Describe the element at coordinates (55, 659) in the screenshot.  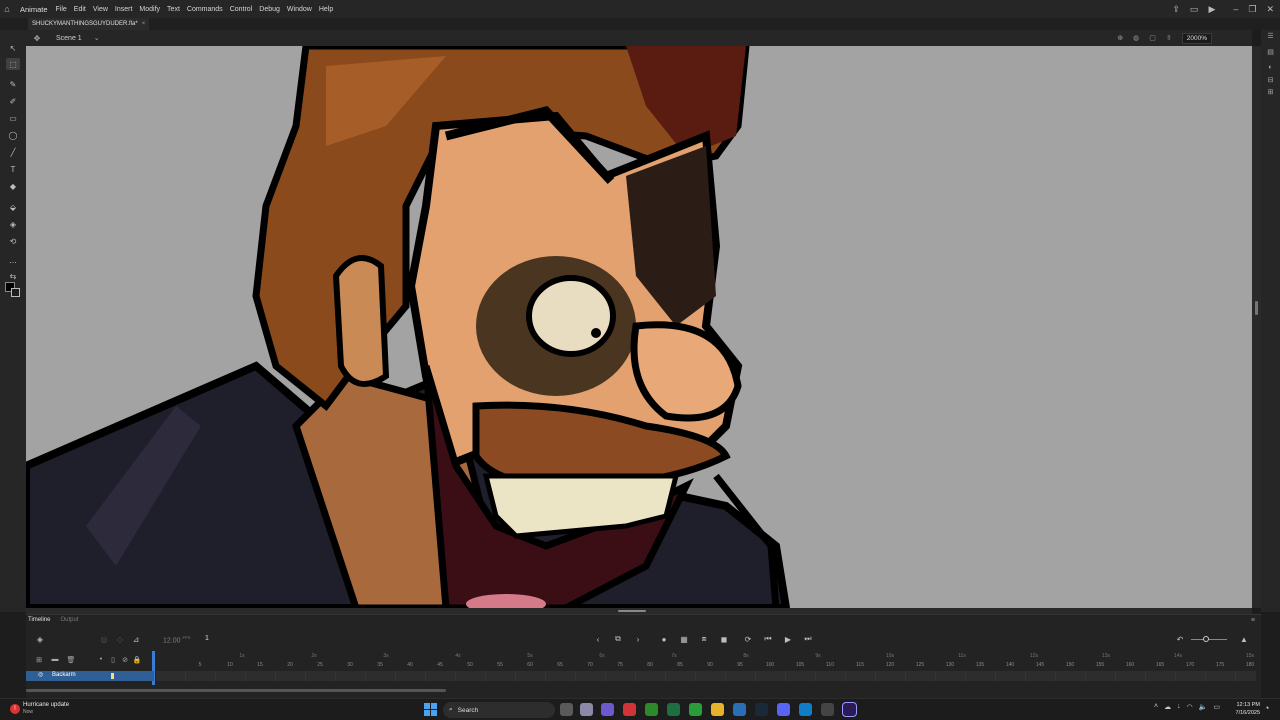
I see `folder-icon: ▬` at that location.